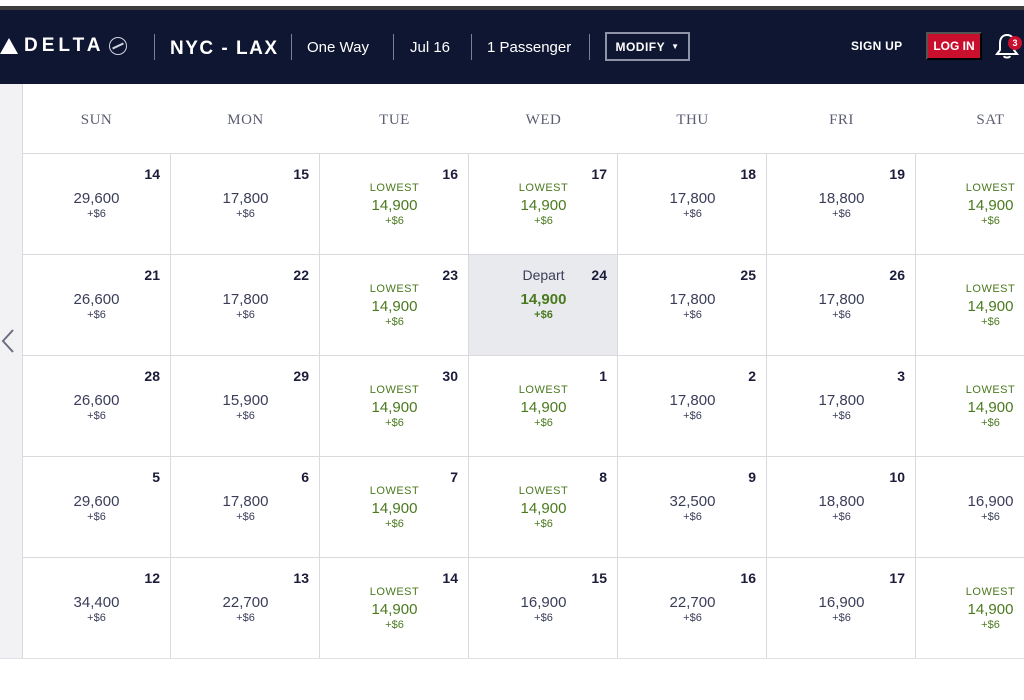 Image resolution: width=1024 pixels, height=700 pixels. I want to click on calendar-day-cell: 16,900 +$6, so click(970, 507).